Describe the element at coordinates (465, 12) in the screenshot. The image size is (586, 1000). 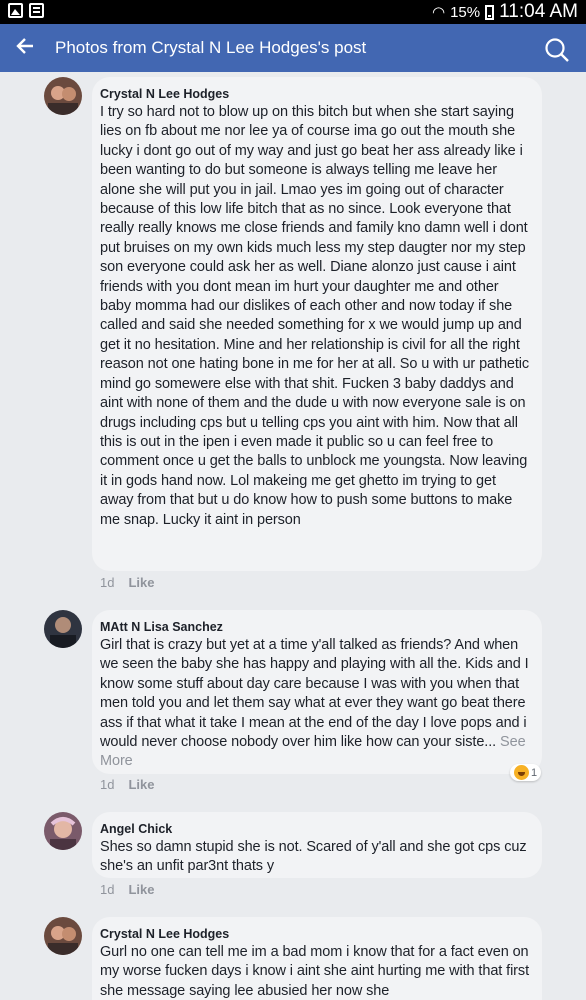
I see `battery-percent: 15%` at that location.